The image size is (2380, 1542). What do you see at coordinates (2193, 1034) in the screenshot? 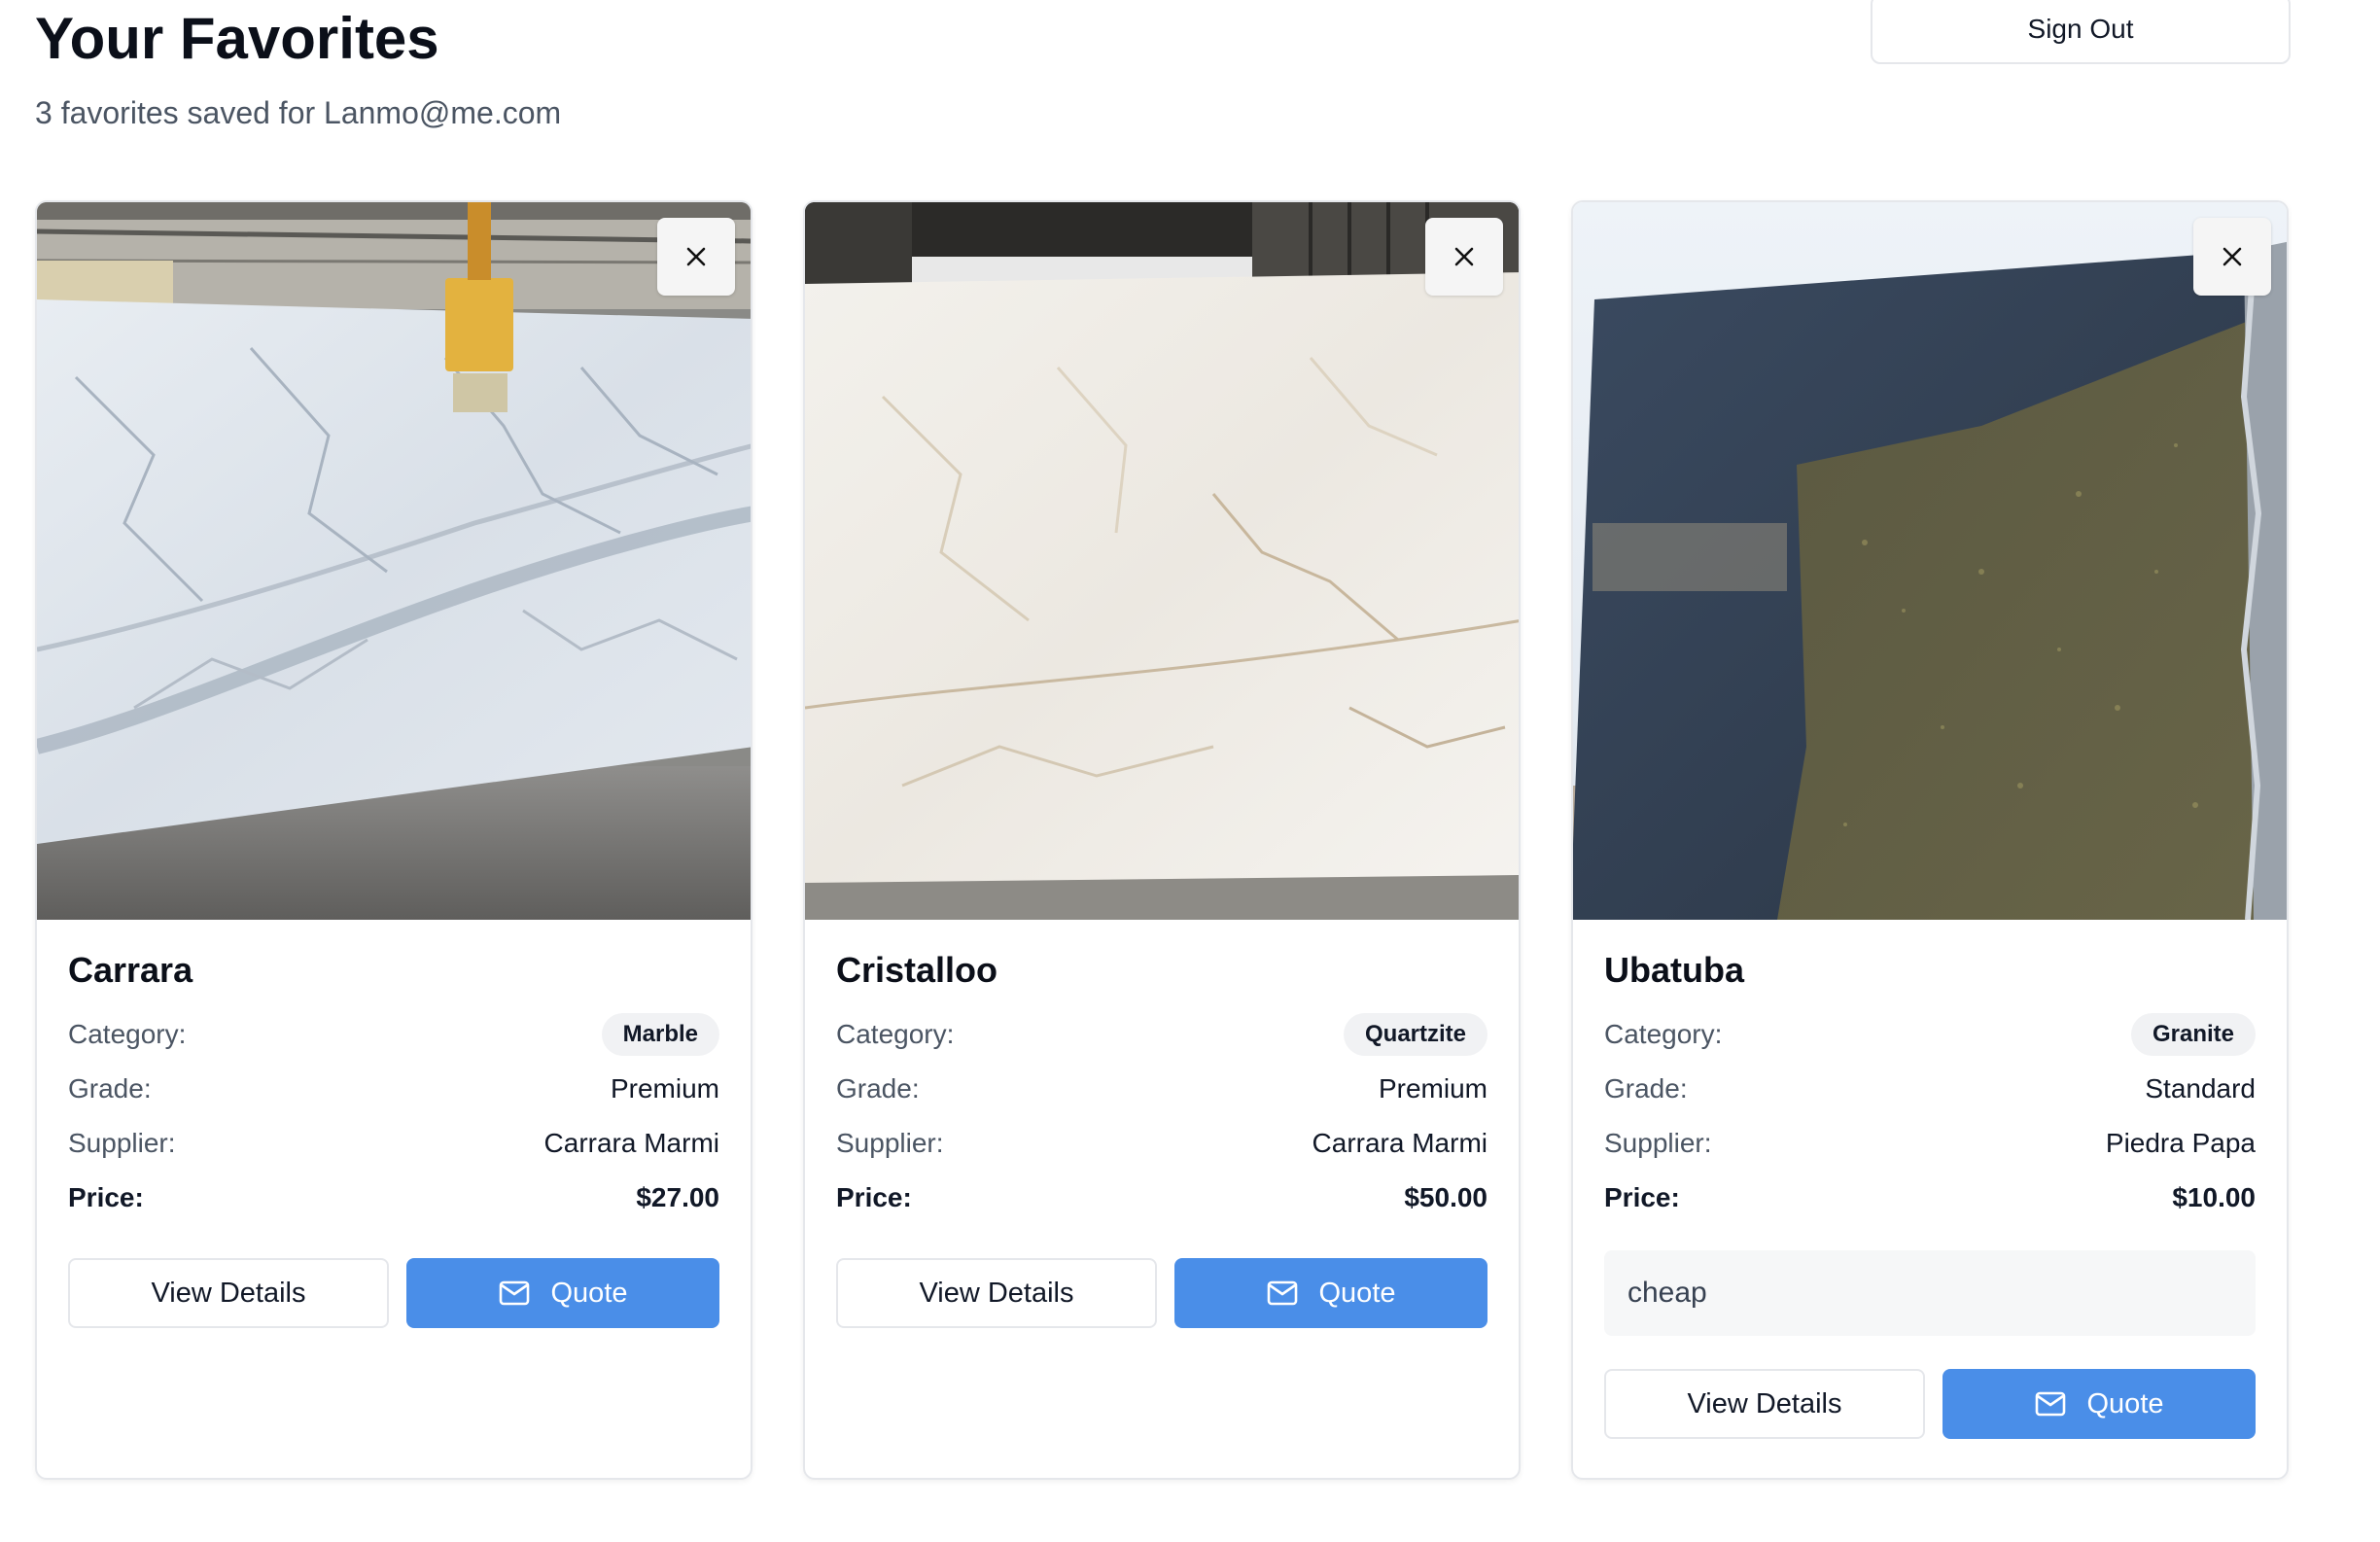
I see `category-badge: Granite` at bounding box center [2193, 1034].